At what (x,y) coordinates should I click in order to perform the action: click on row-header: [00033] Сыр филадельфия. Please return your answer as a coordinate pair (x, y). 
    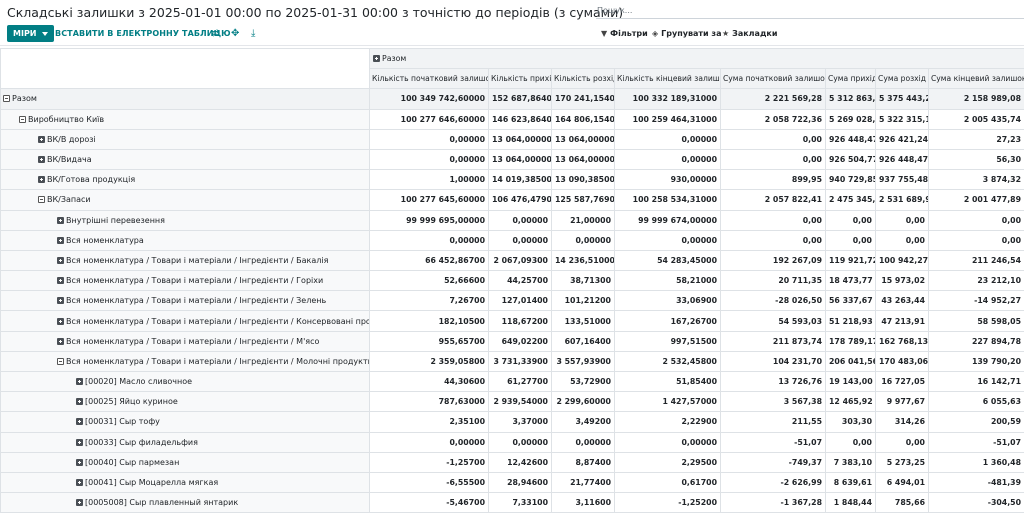
    Looking at the image, I should click on (185, 442).